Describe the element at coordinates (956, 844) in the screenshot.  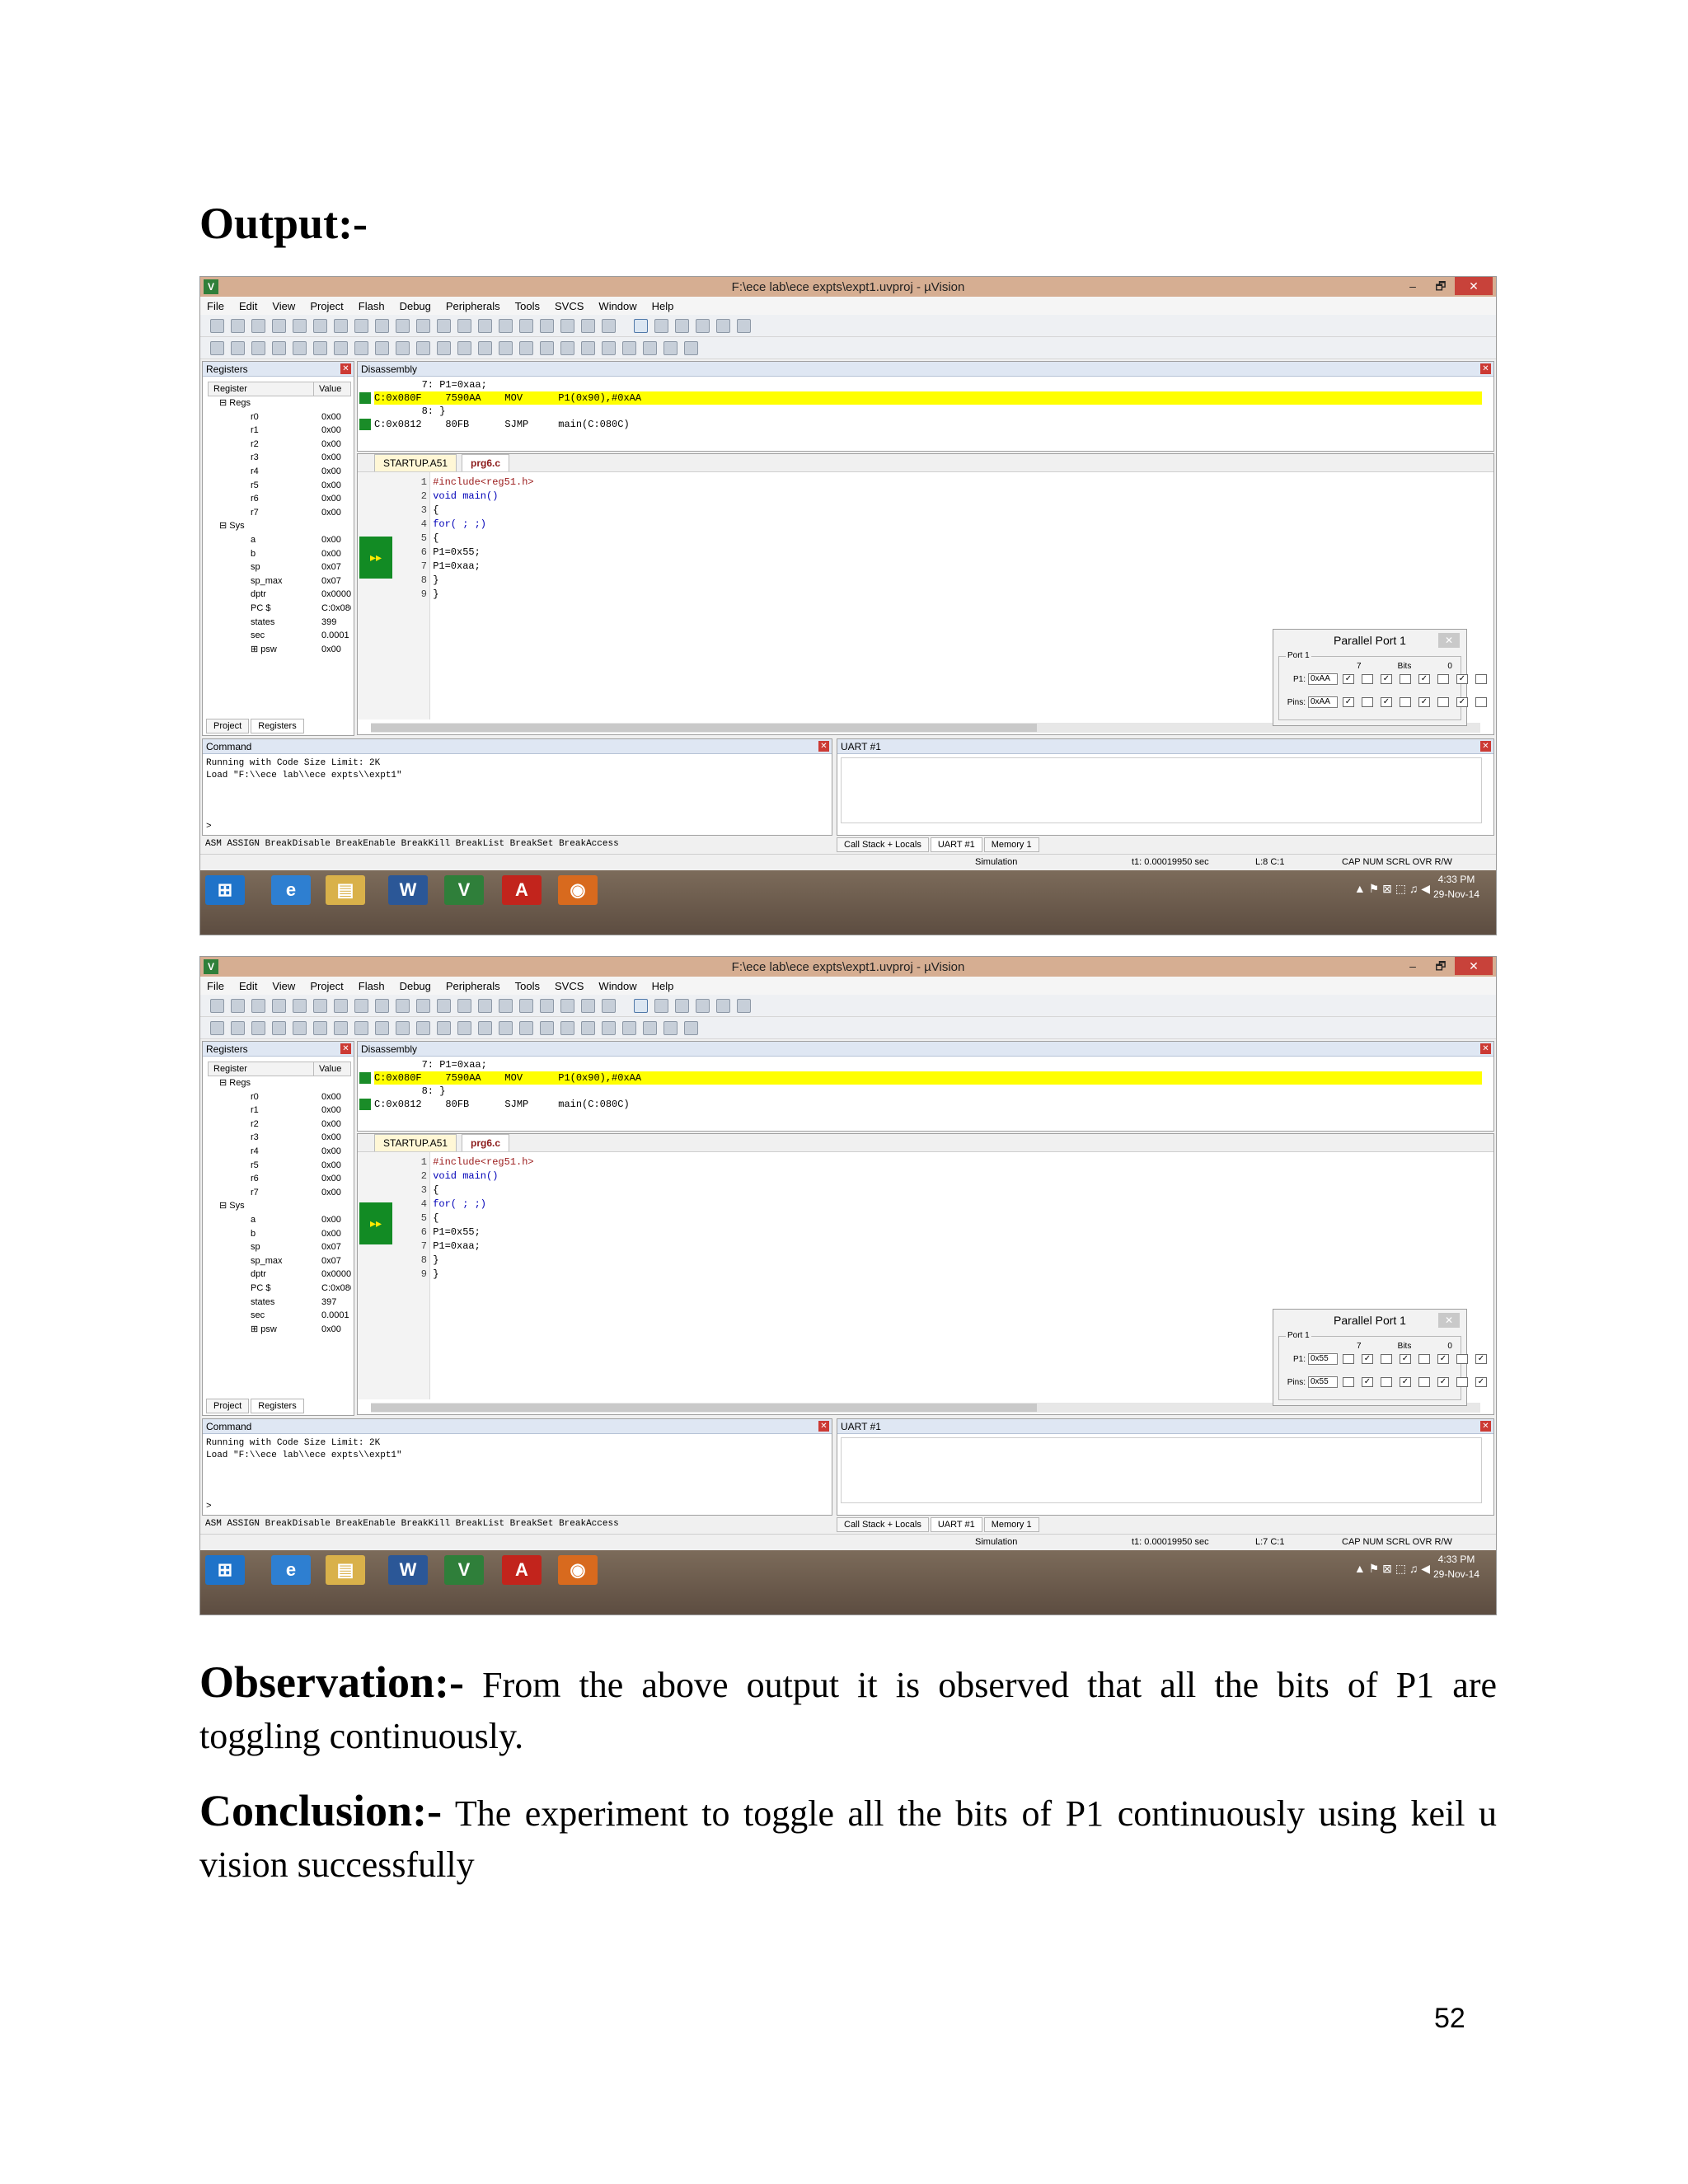
I see `tab-uart: UART #1` at that location.